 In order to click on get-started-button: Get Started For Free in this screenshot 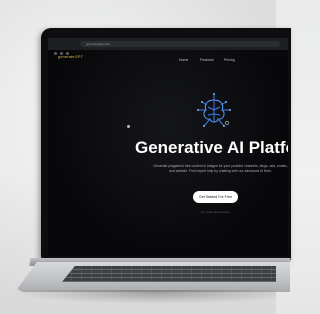, I will do `click(215, 197)`.